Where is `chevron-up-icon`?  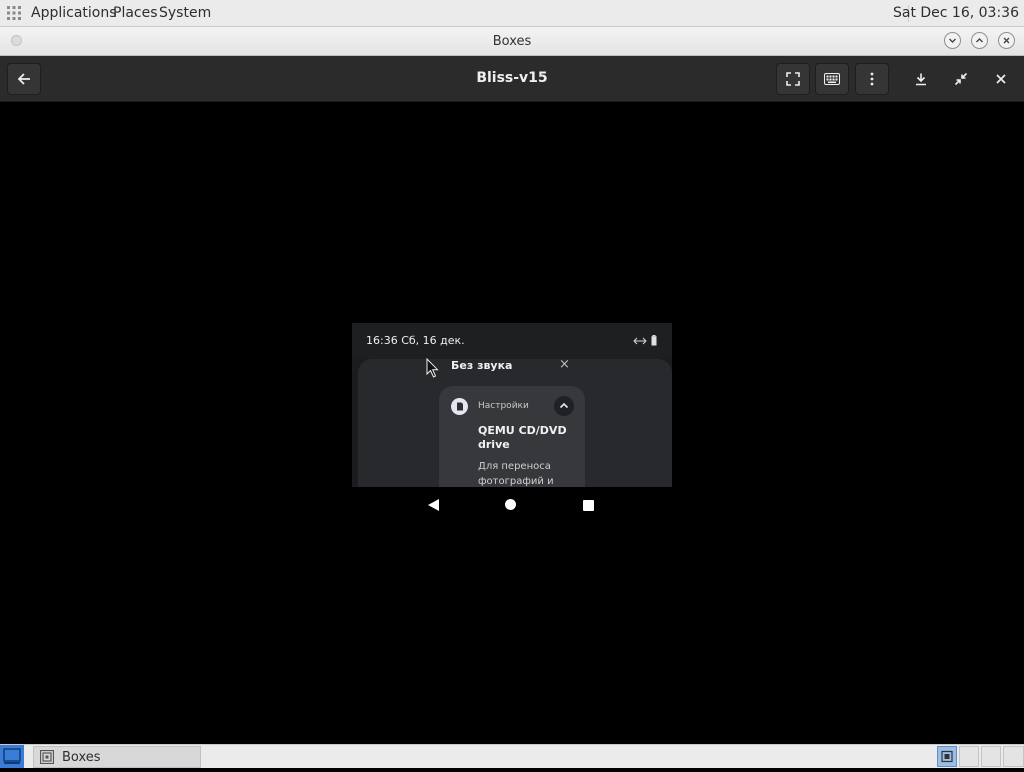 chevron-up-icon is located at coordinates (564, 405).